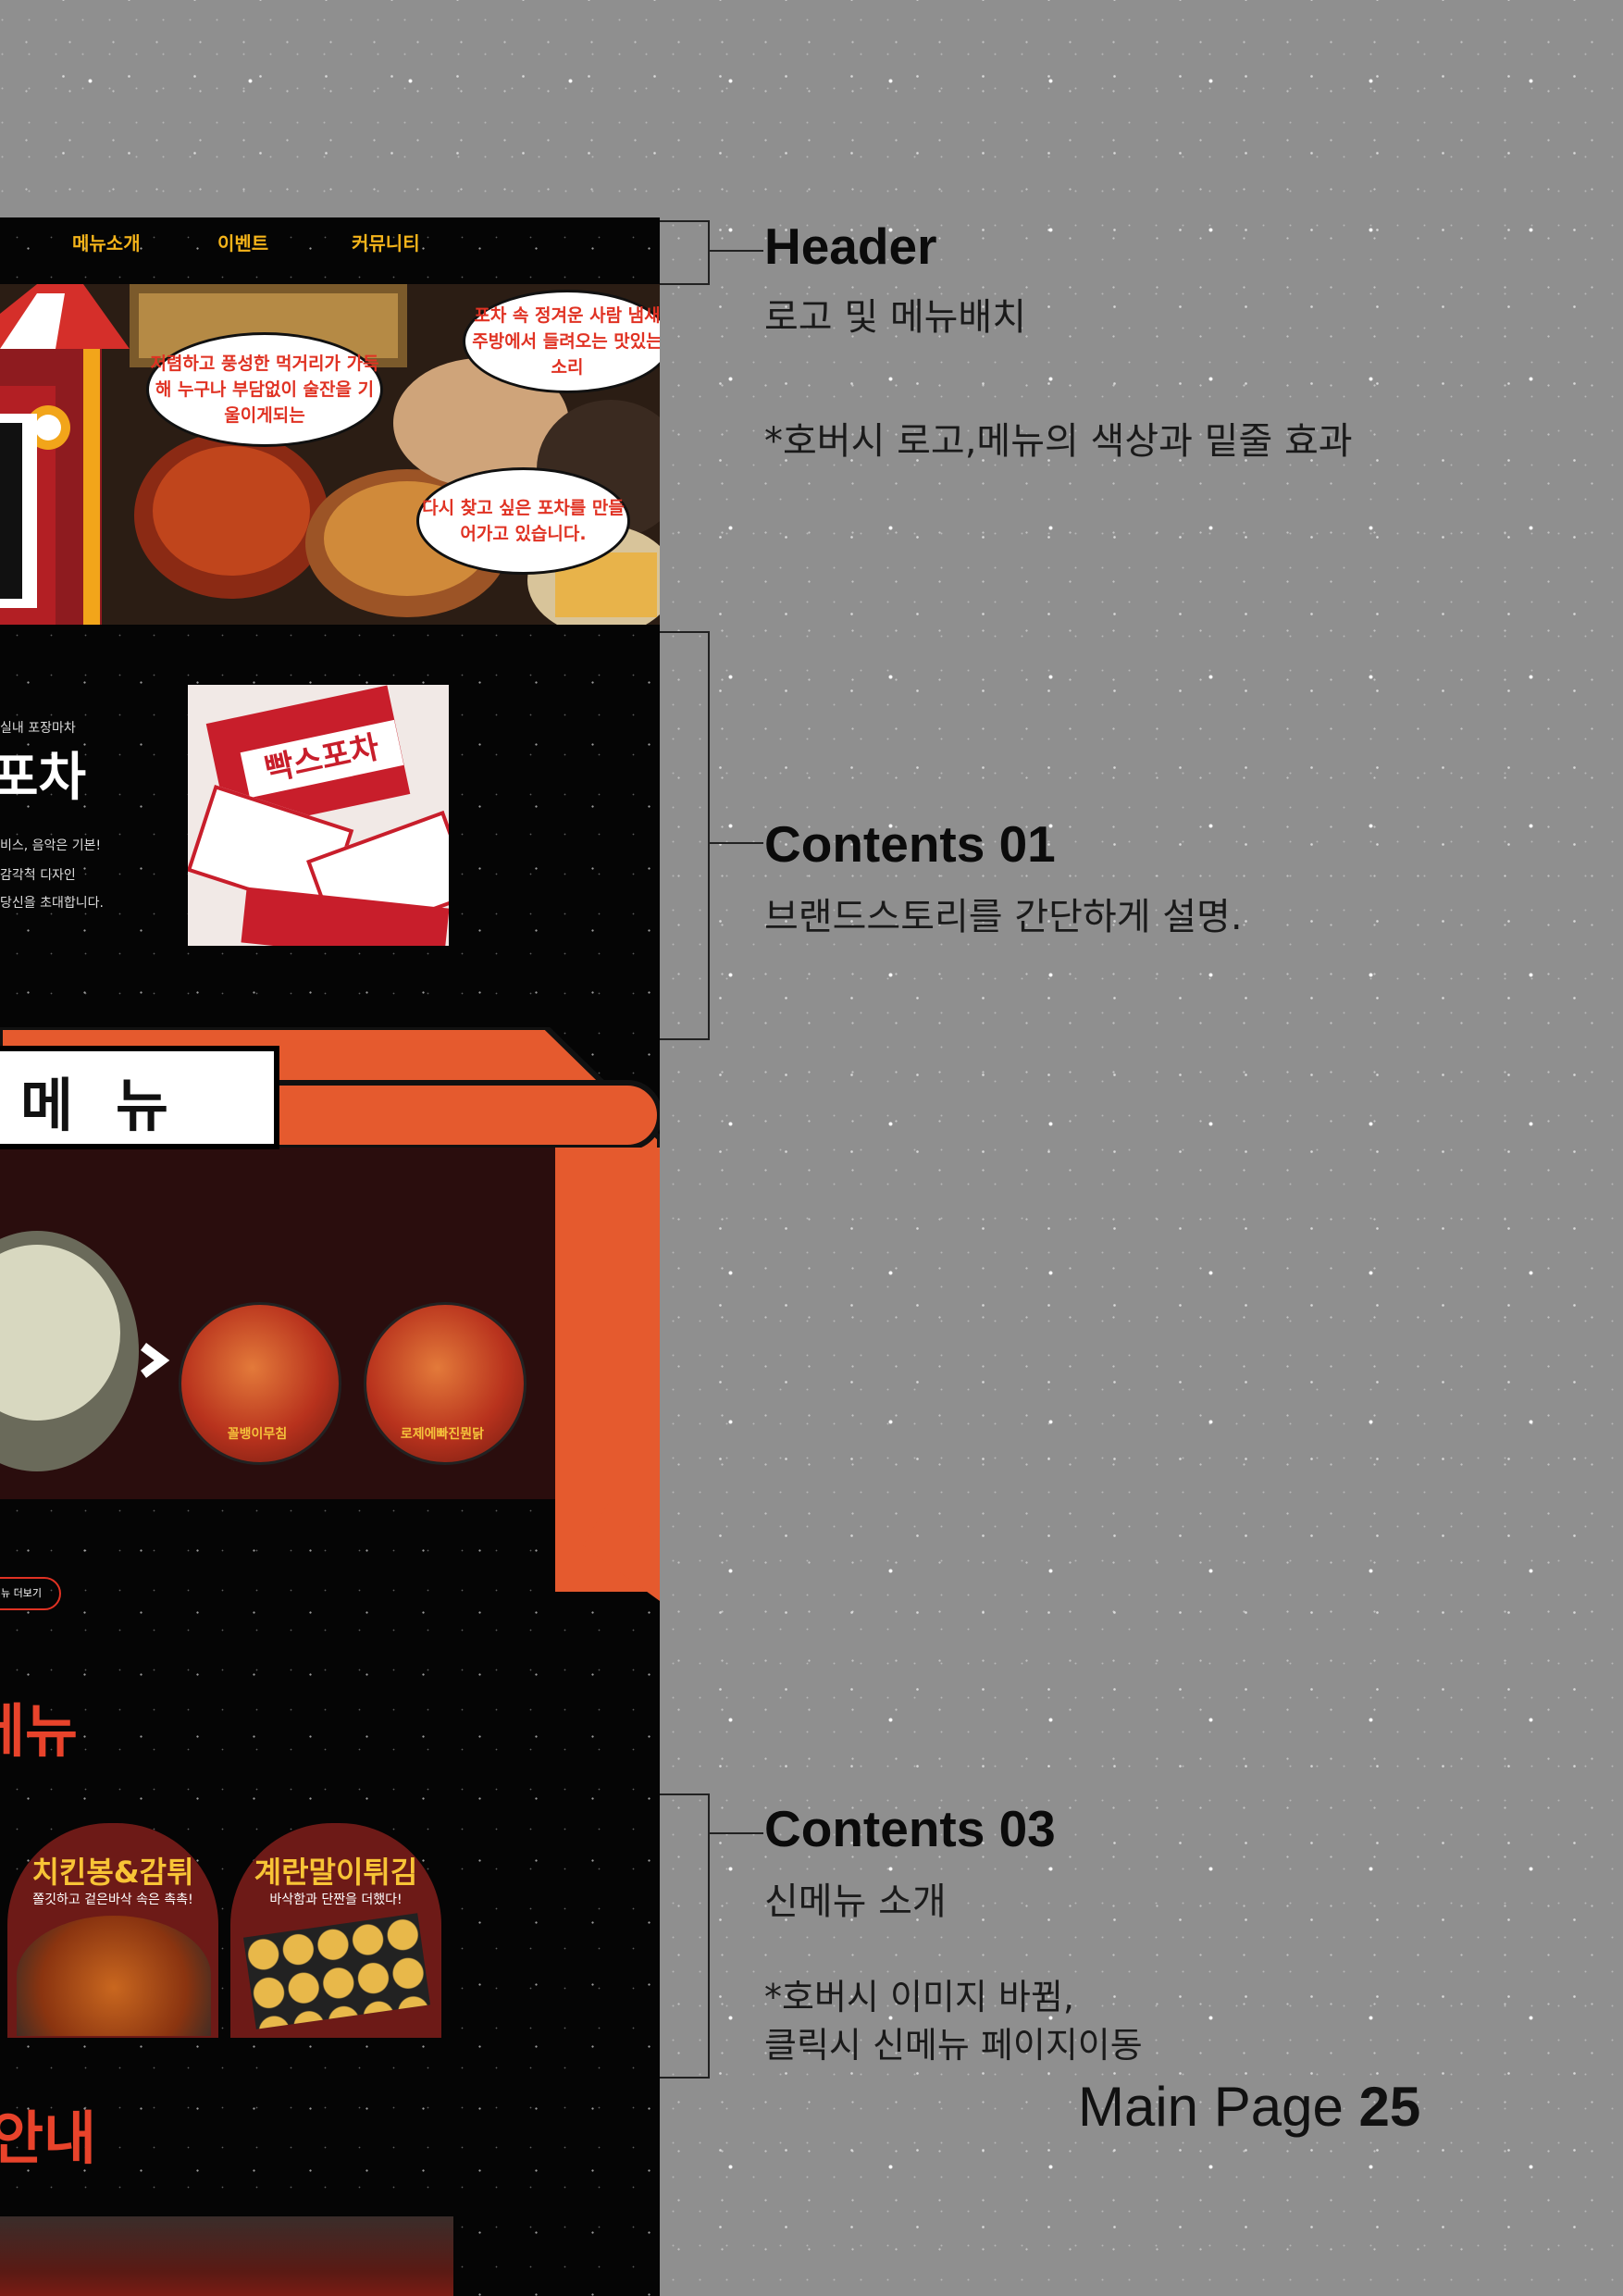  Describe the element at coordinates (685, 836) in the screenshot. I see `contents01-bracket` at that location.